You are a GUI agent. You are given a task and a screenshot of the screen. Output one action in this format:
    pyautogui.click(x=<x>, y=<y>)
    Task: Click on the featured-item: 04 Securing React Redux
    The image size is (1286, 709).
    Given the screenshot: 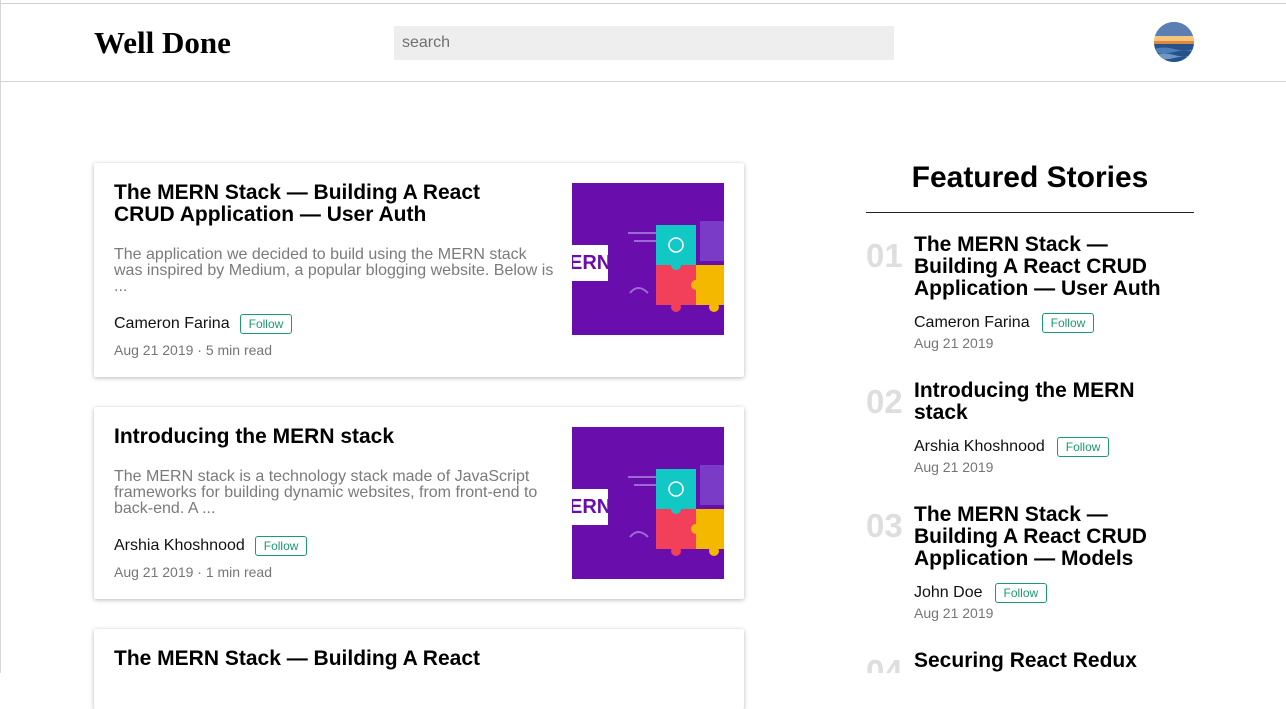 What is the action you would take?
    pyautogui.click(x=1030, y=661)
    